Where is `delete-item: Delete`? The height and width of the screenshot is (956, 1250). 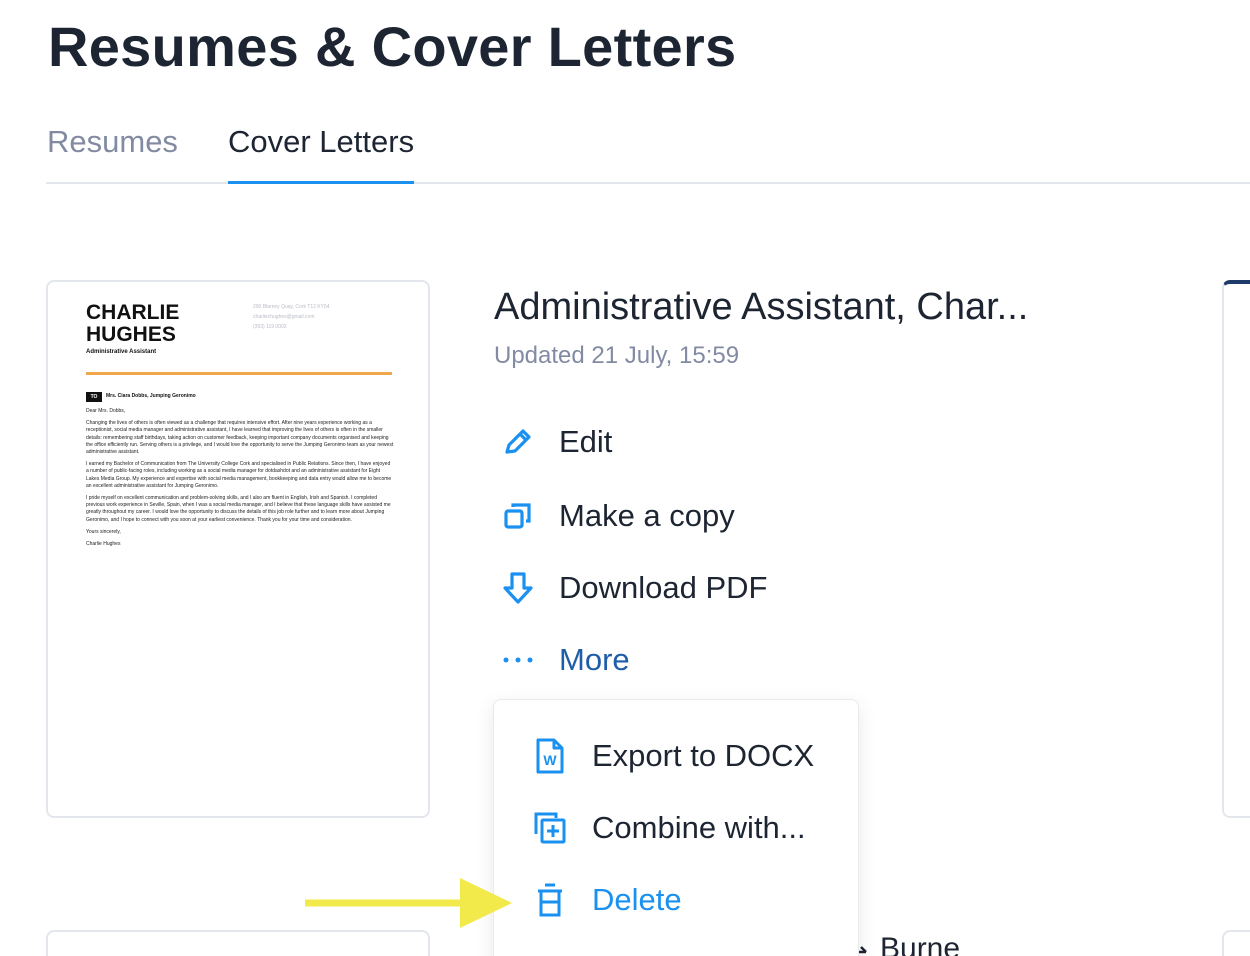
delete-item: Delete is located at coordinates (606, 900).